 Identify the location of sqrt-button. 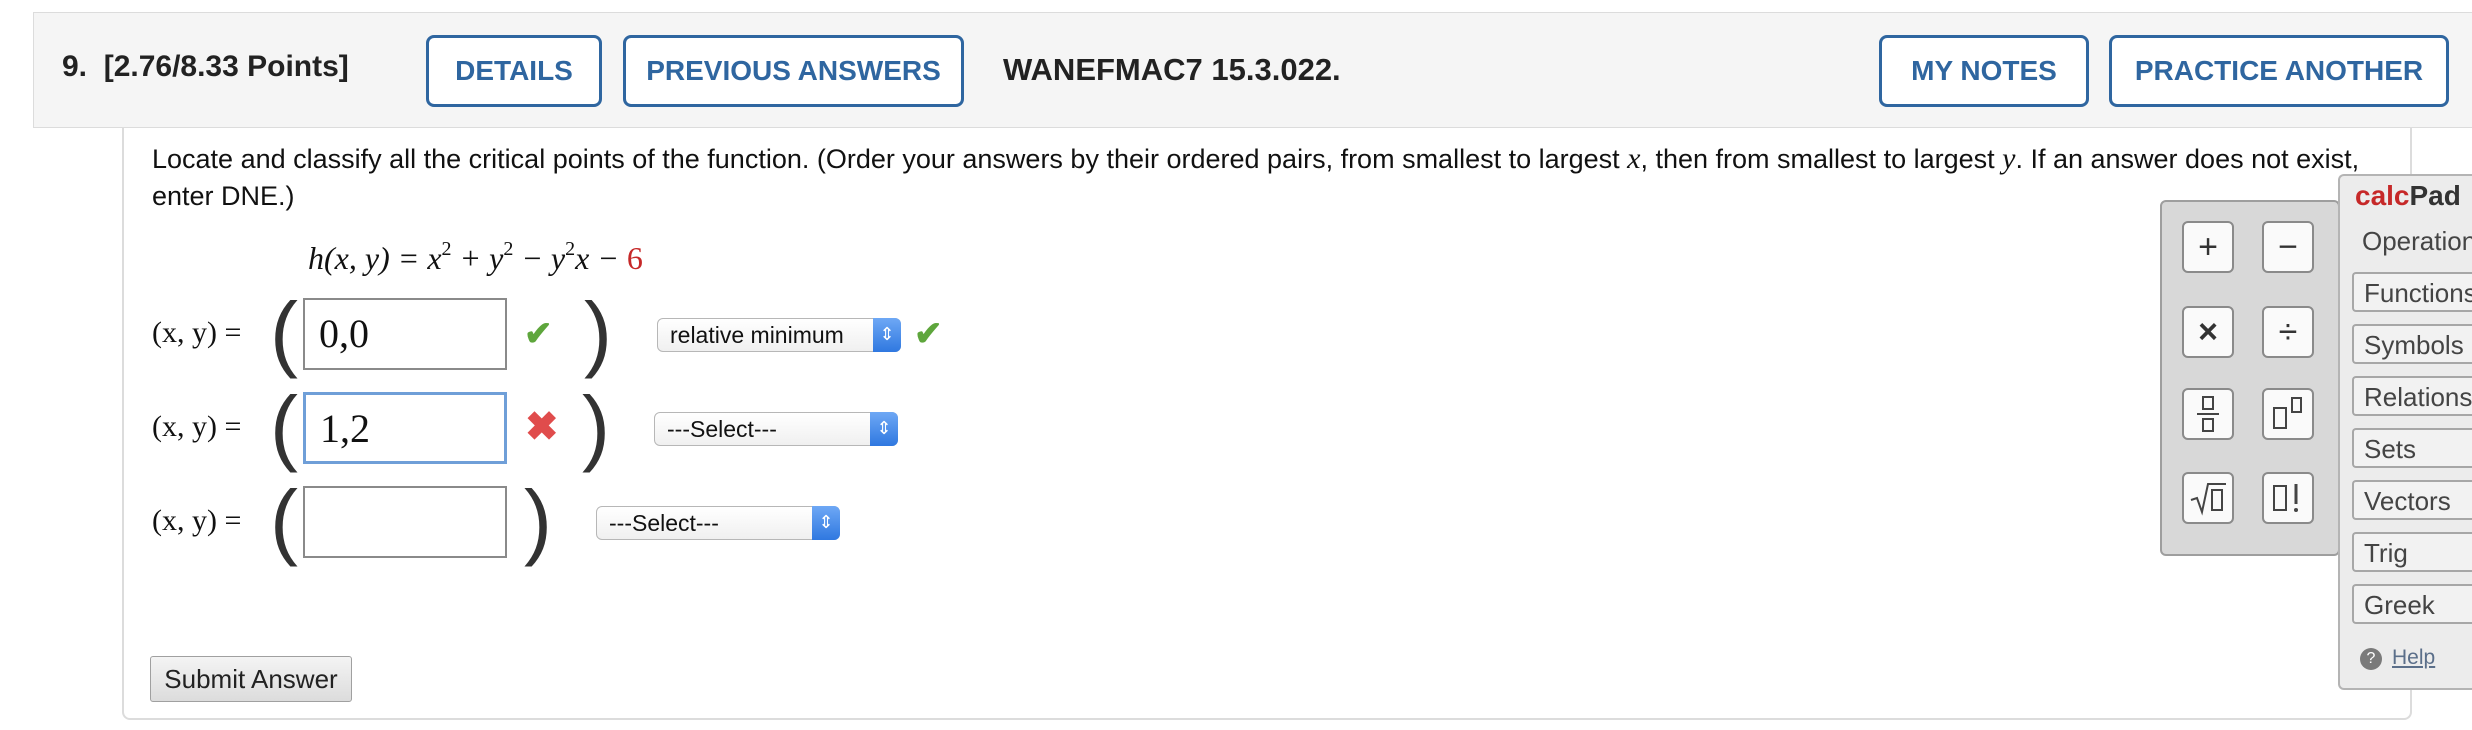
(2208, 498).